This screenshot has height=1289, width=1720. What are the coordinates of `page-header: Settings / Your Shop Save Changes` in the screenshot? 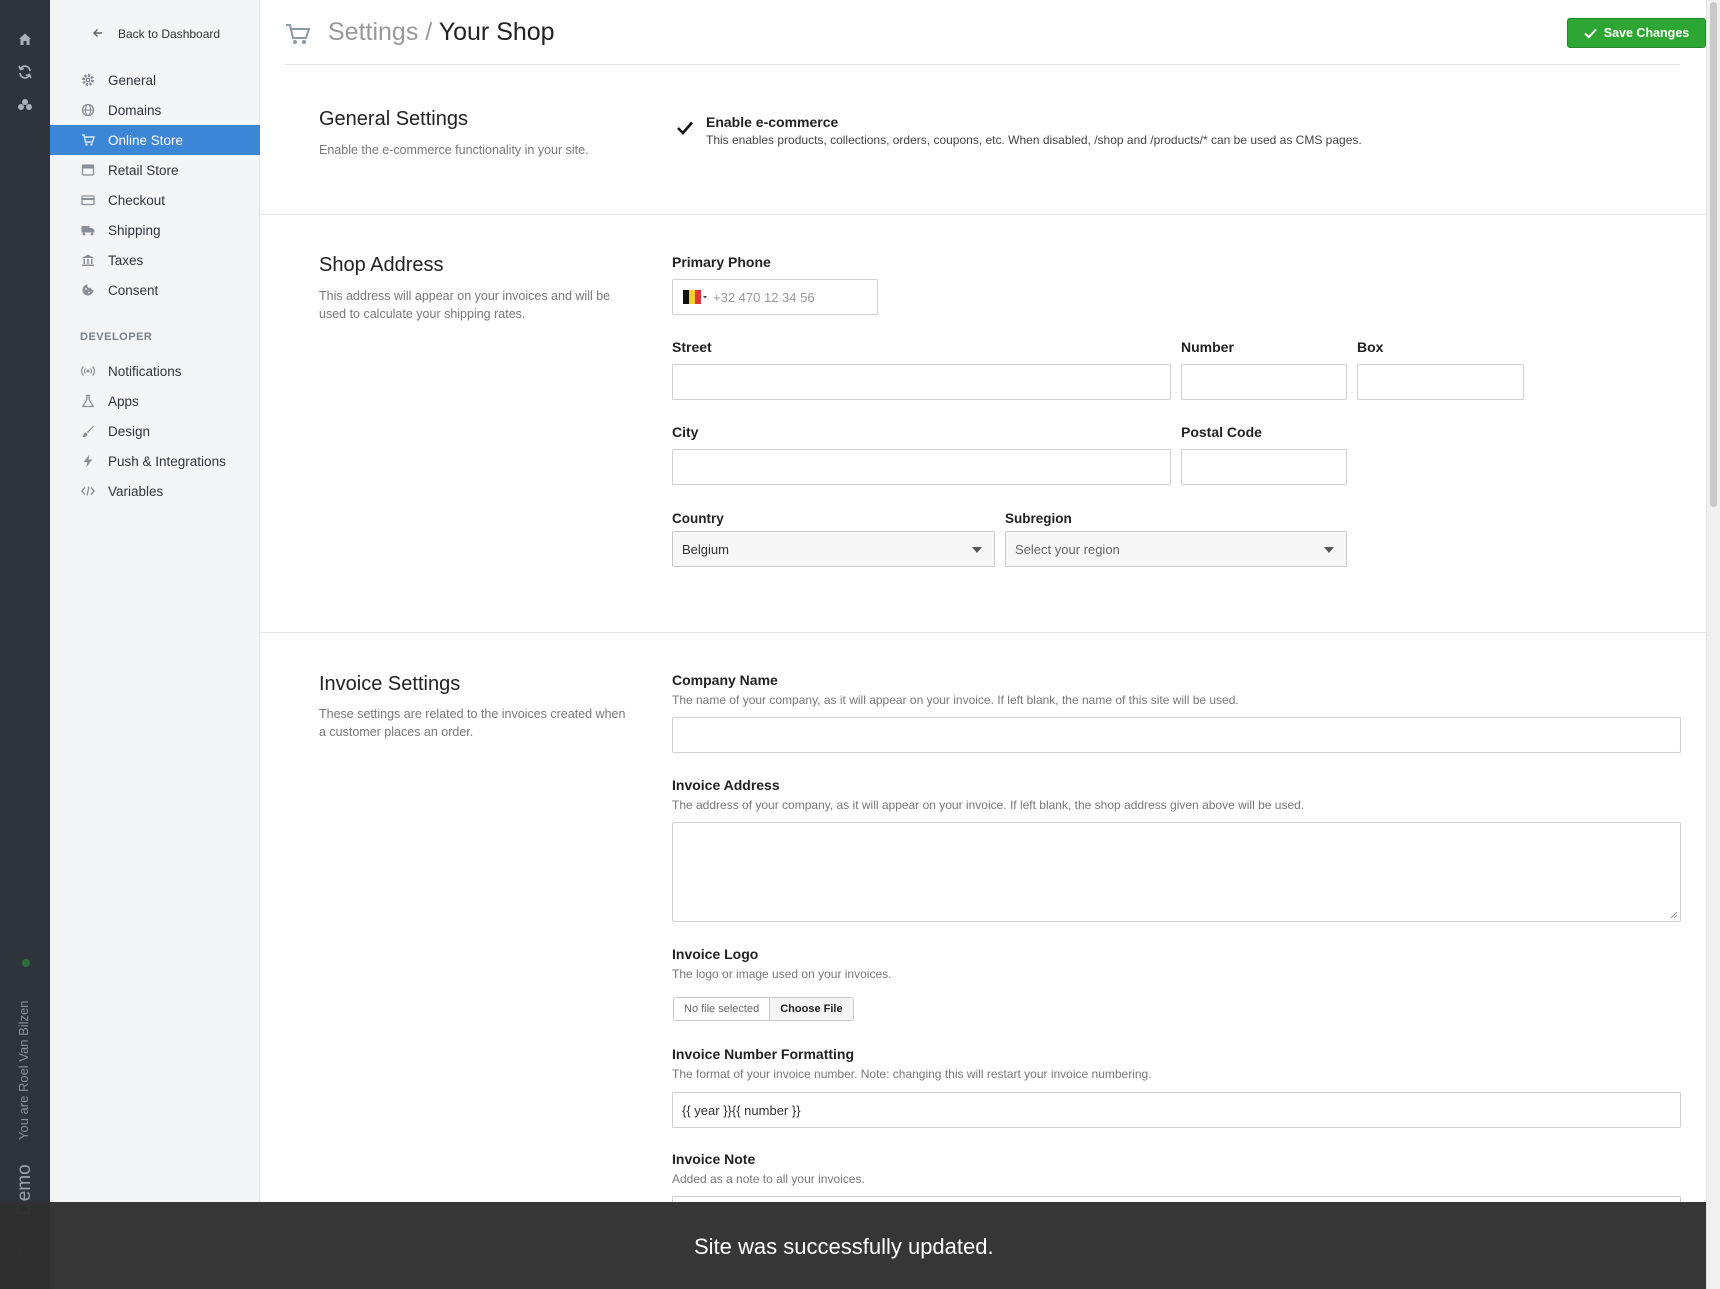 It's located at (995, 32).